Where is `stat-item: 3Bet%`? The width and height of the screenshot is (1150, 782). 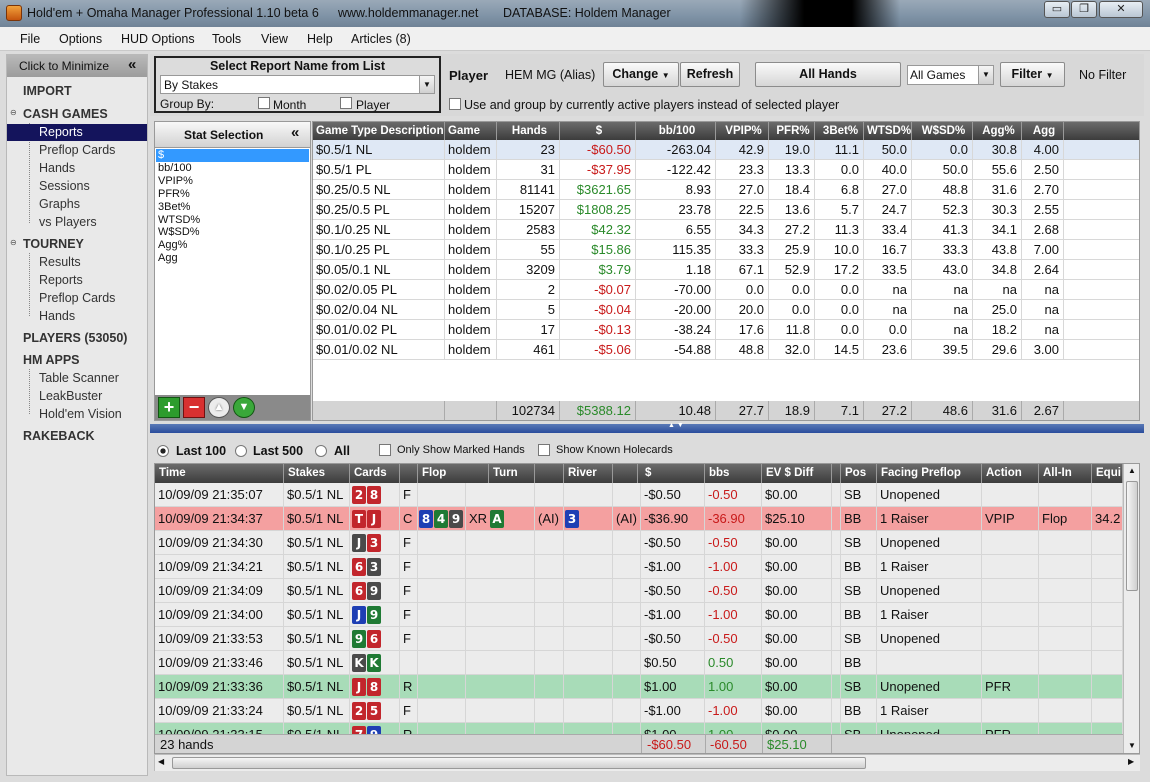 stat-item: 3Bet% is located at coordinates (179, 207).